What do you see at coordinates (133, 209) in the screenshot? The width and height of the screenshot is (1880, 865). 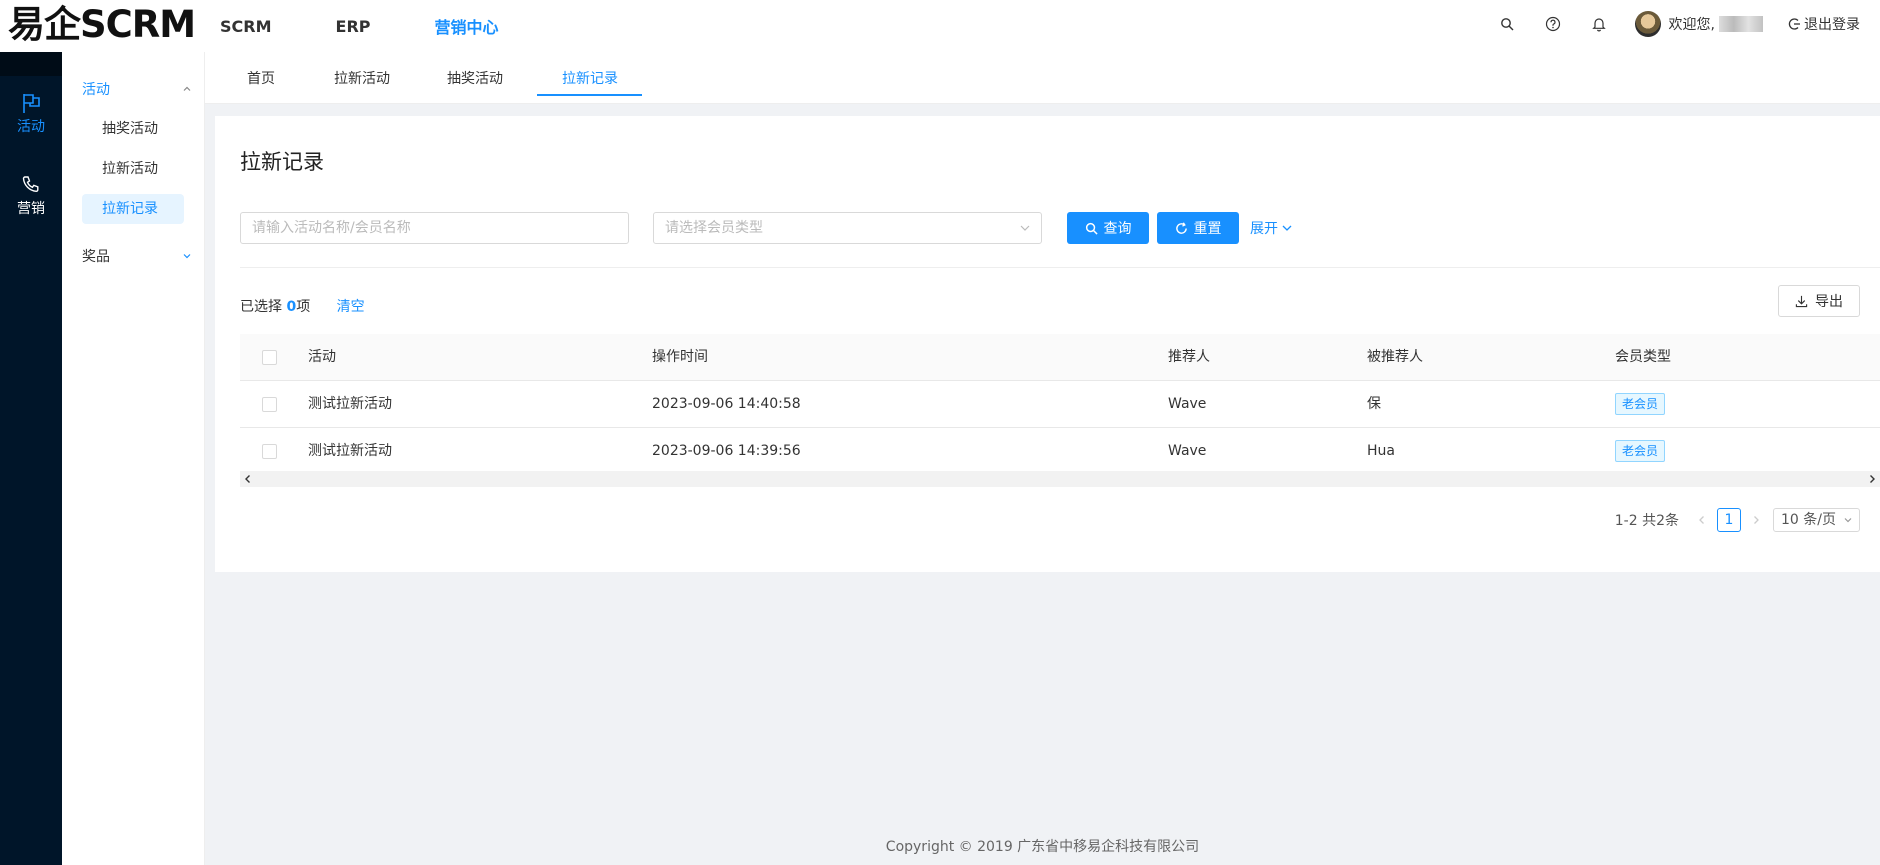 I see `submenu-item-referral-records: 拉新记录` at bounding box center [133, 209].